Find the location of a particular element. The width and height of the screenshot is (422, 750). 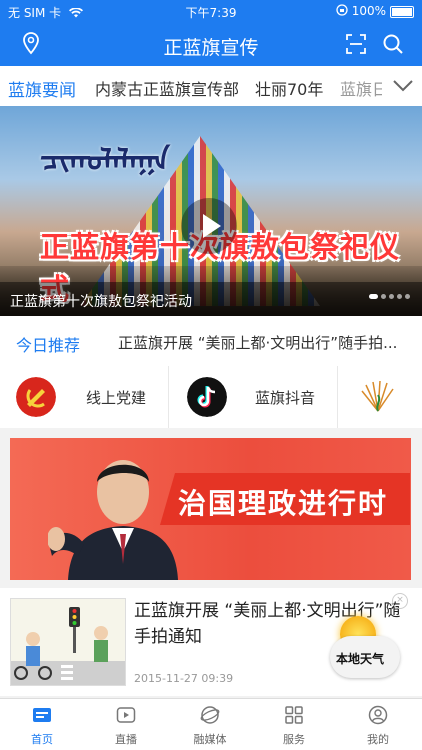

news-time: 2015-11-27 09:39 is located at coordinates (184, 678).